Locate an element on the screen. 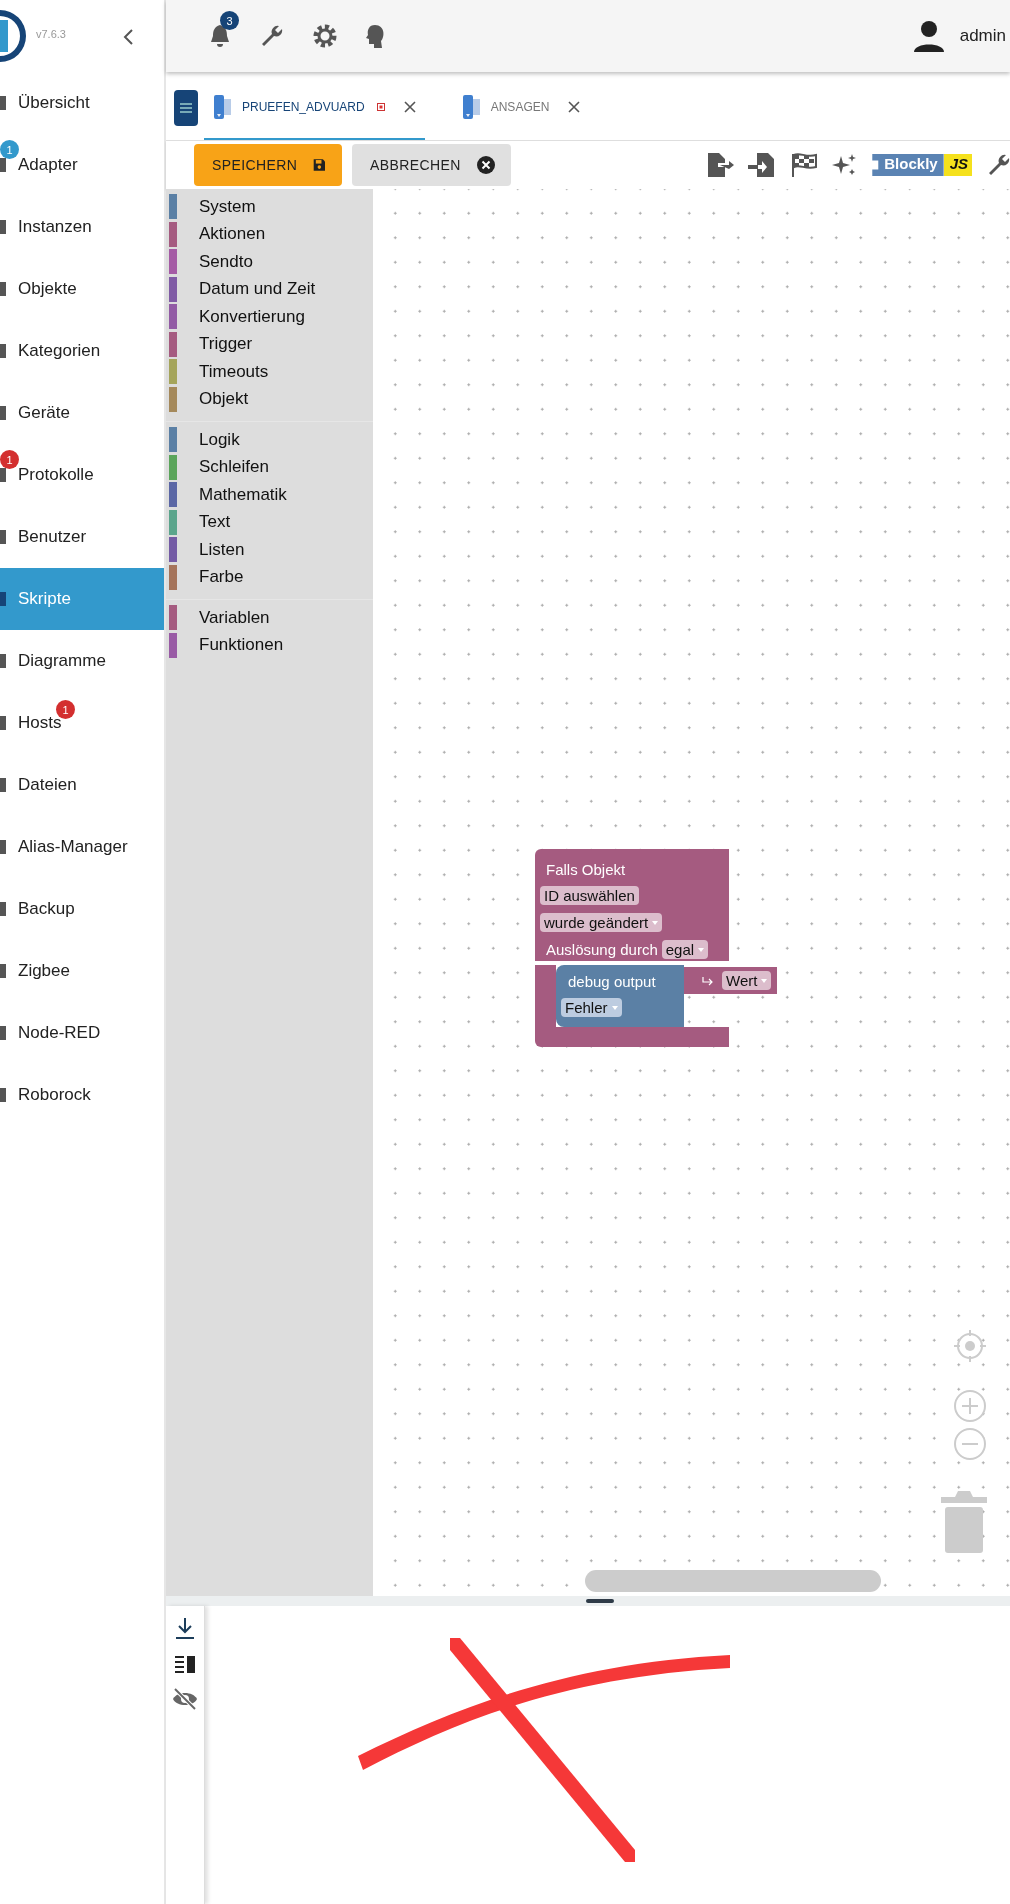 This screenshot has width=1010, height=1904. toolbox-category: Listen is located at coordinates (269, 550).